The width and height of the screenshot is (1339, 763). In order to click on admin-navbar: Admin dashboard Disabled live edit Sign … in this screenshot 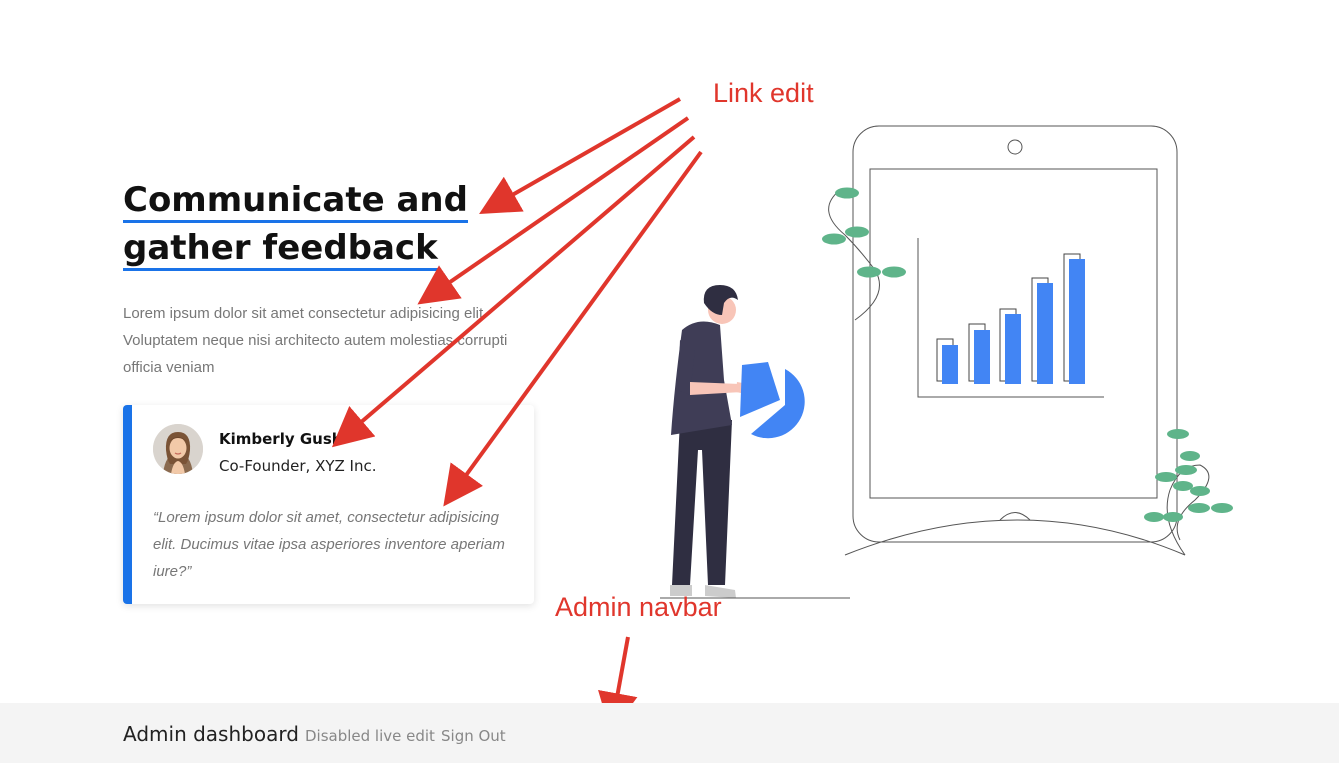, I will do `click(669, 733)`.